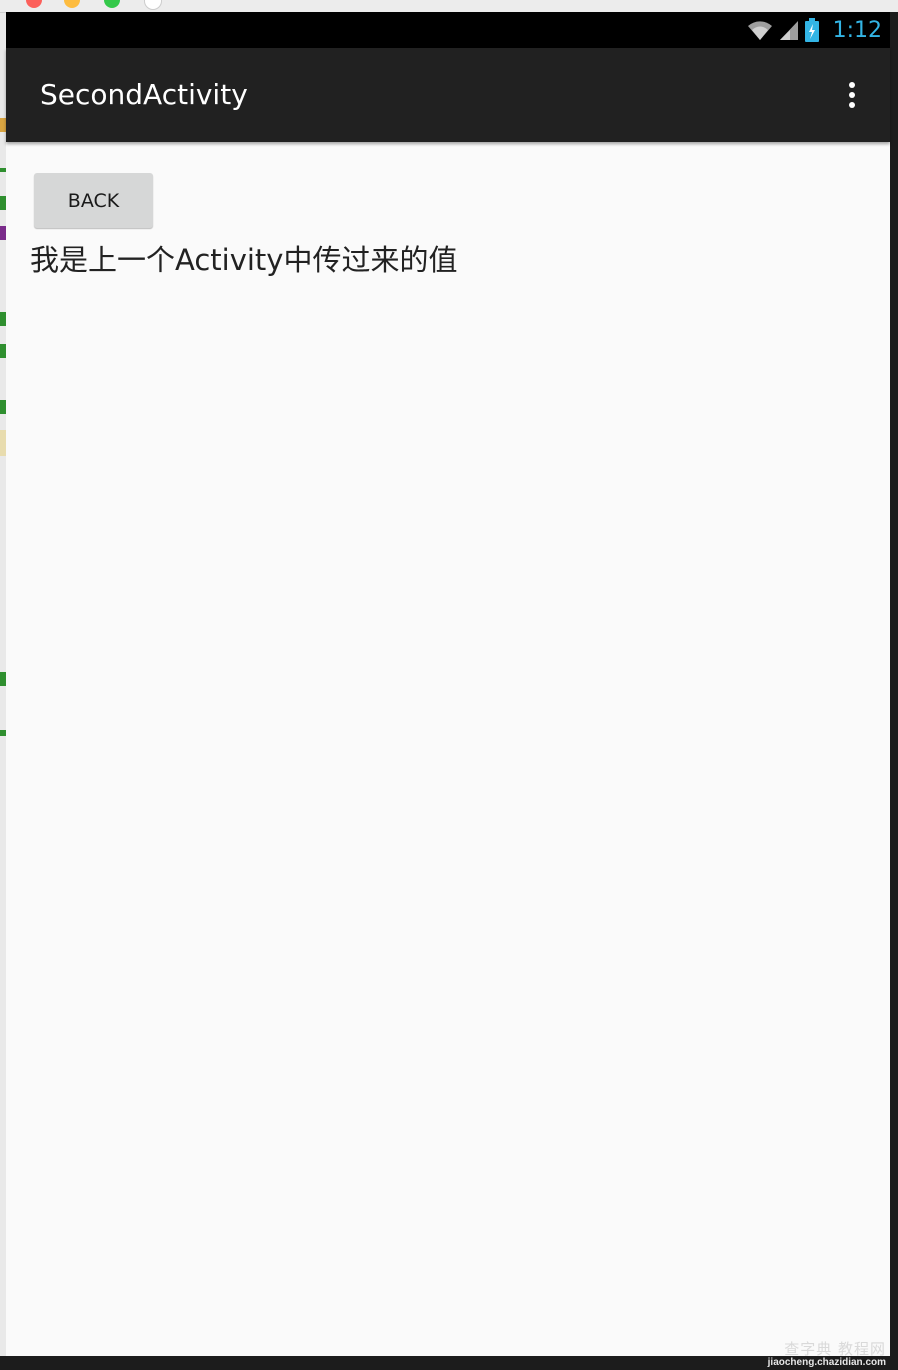 This screenshot has height=1370, width=898. Describe the element at coordinates (835, 1349) in the screenshot. I see `watermark-site-name: 查字典 教程网` at that location.